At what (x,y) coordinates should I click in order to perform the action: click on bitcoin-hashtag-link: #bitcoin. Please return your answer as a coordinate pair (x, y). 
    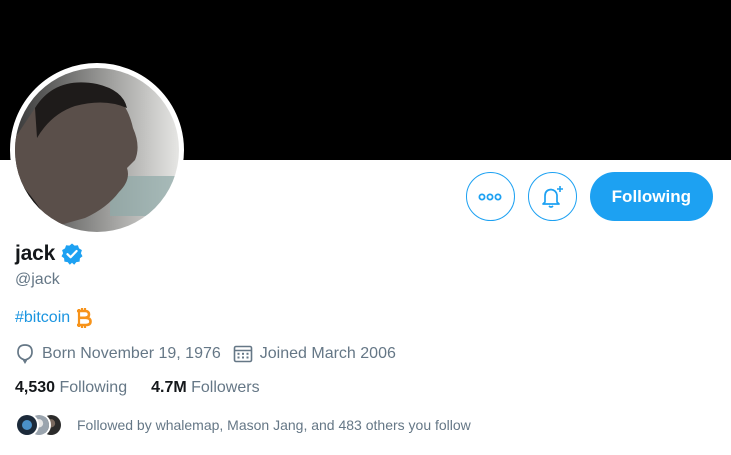
    Looking at the image, I should click on (42, 318).